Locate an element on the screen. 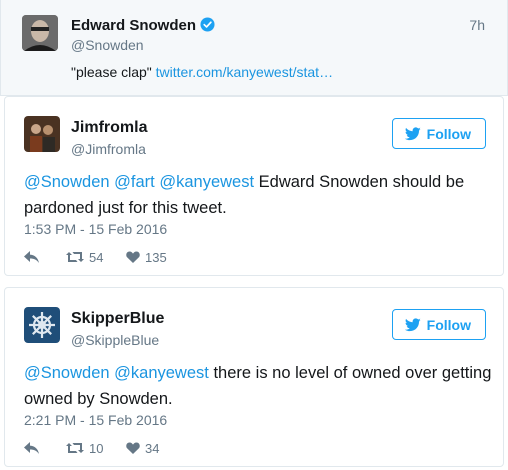 Image resolution: width=508 pixels, height=470 pixels. author-handle: @SkippleBlue is located at coordinates (115, 340).